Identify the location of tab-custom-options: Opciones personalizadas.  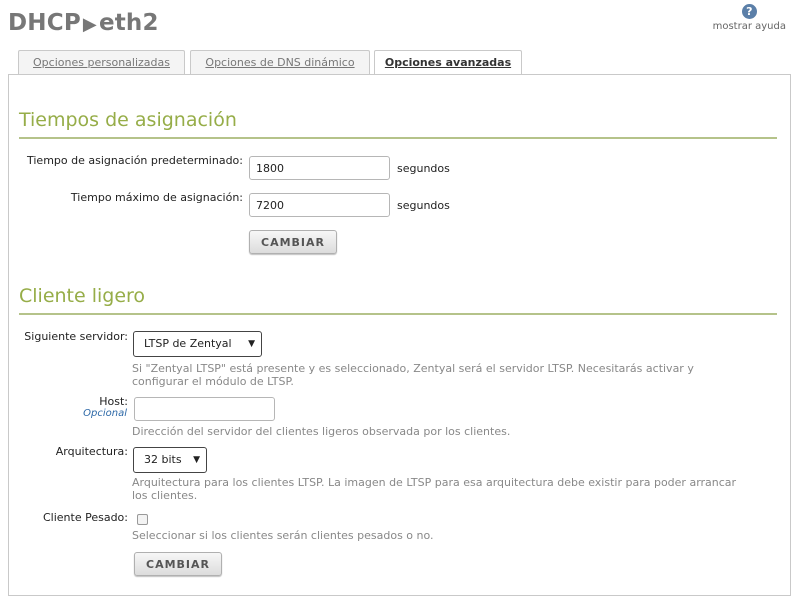
(101, 62).